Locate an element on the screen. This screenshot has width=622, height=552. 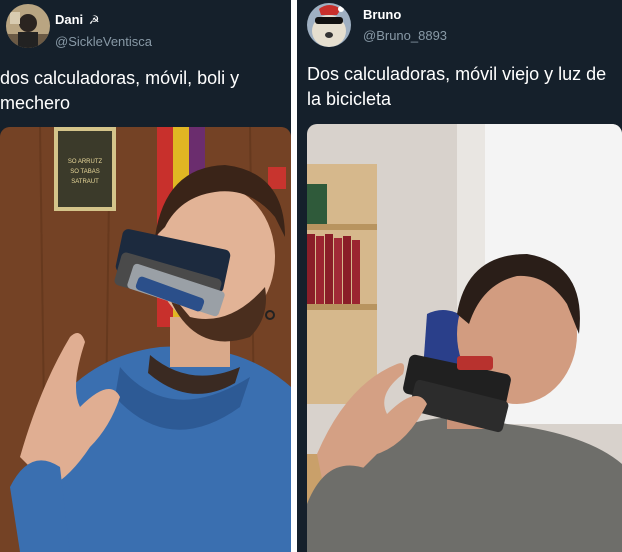
dog-avatar-icon is located at coordinates (329, 25).